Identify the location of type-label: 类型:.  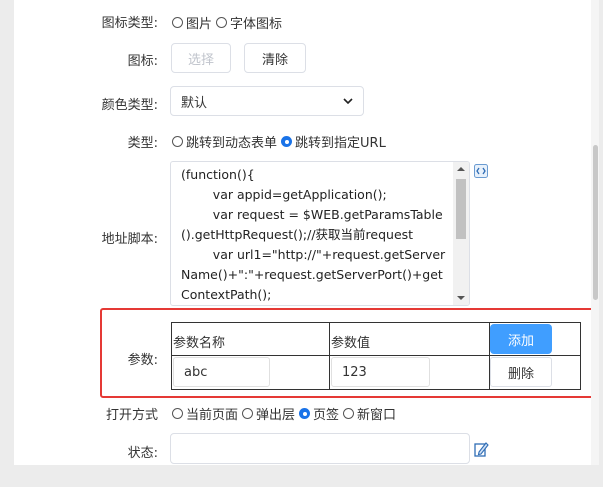
(142, 143).